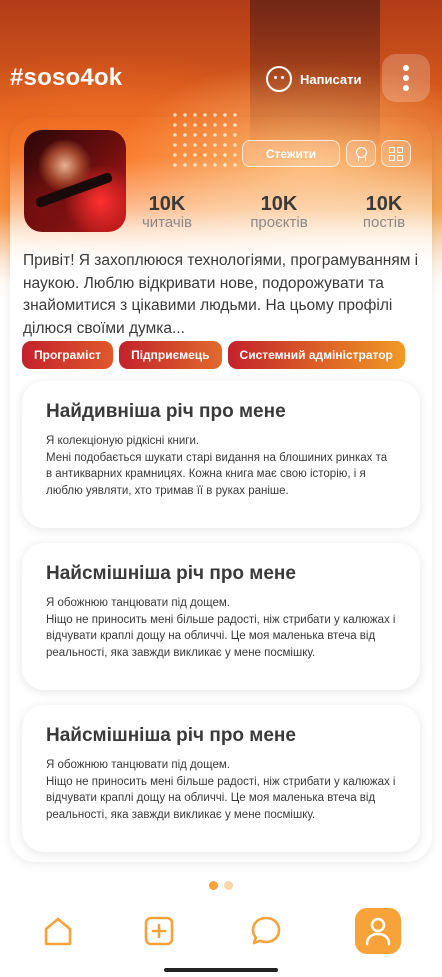 This screenshot has width=442, height=977. I want to click on avatar, so click(75, 181).